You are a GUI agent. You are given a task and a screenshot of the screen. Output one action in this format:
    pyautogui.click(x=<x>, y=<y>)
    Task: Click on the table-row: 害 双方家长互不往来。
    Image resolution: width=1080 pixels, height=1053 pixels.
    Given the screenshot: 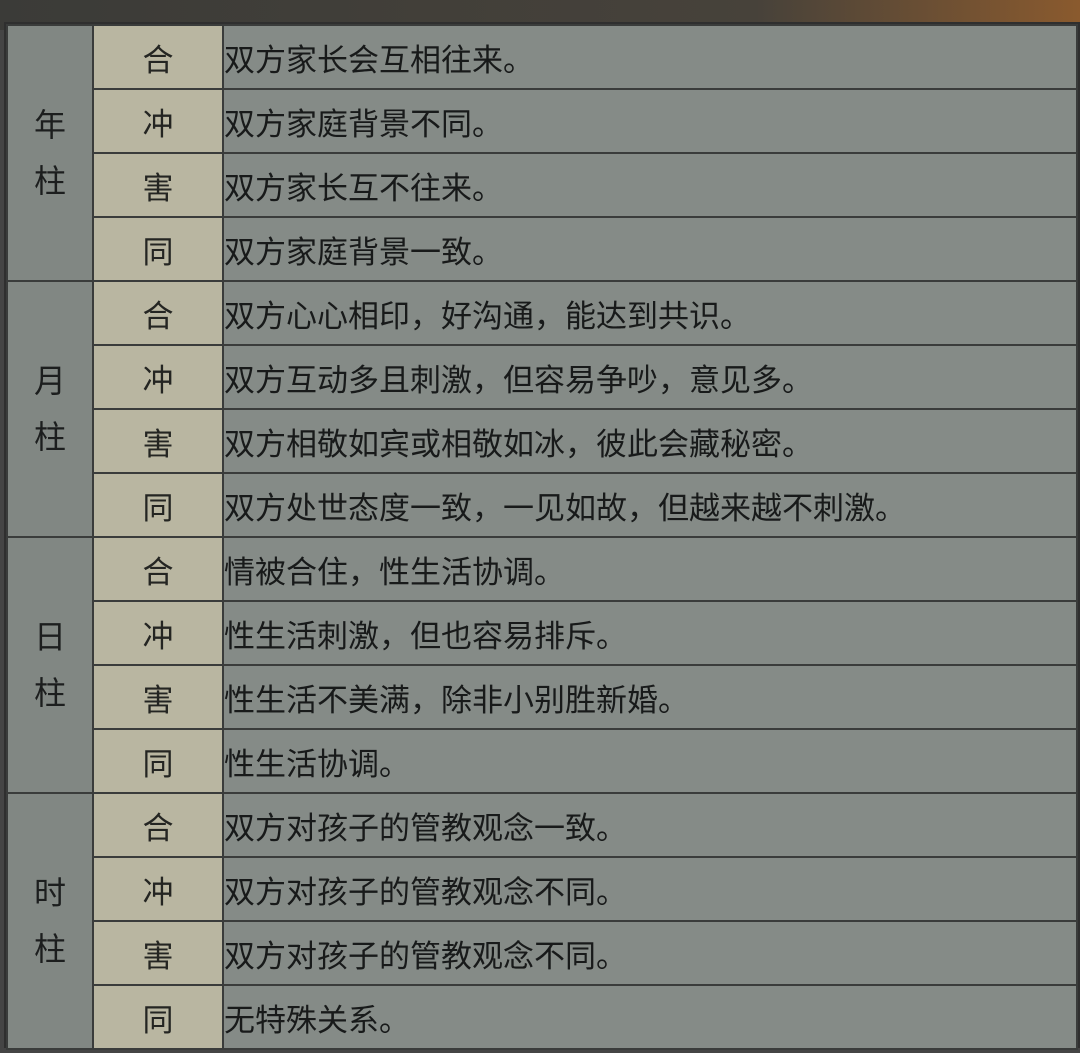 What is the action you would take?
    pyautogui.click(x=542, y=185)
    